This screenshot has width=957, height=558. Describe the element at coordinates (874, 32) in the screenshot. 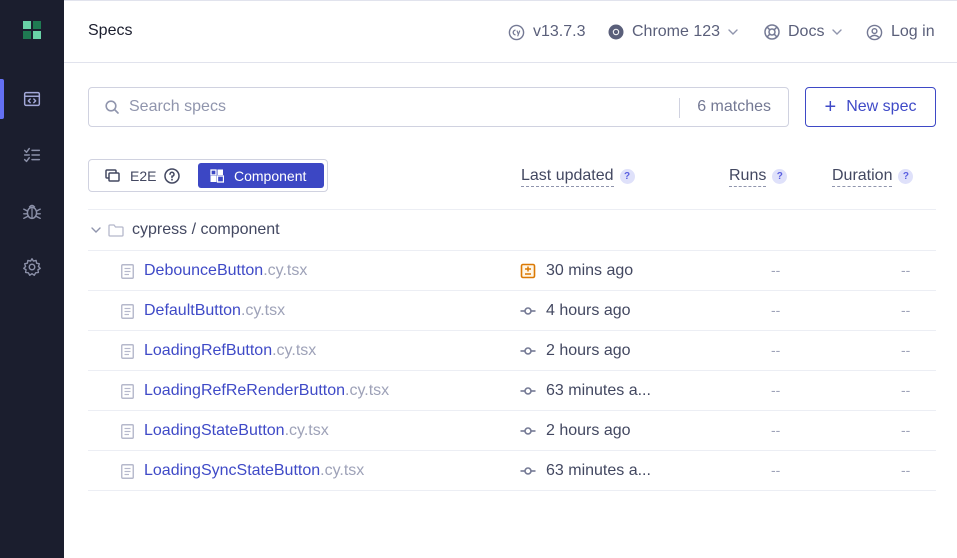

I see `user-icon` at that location.